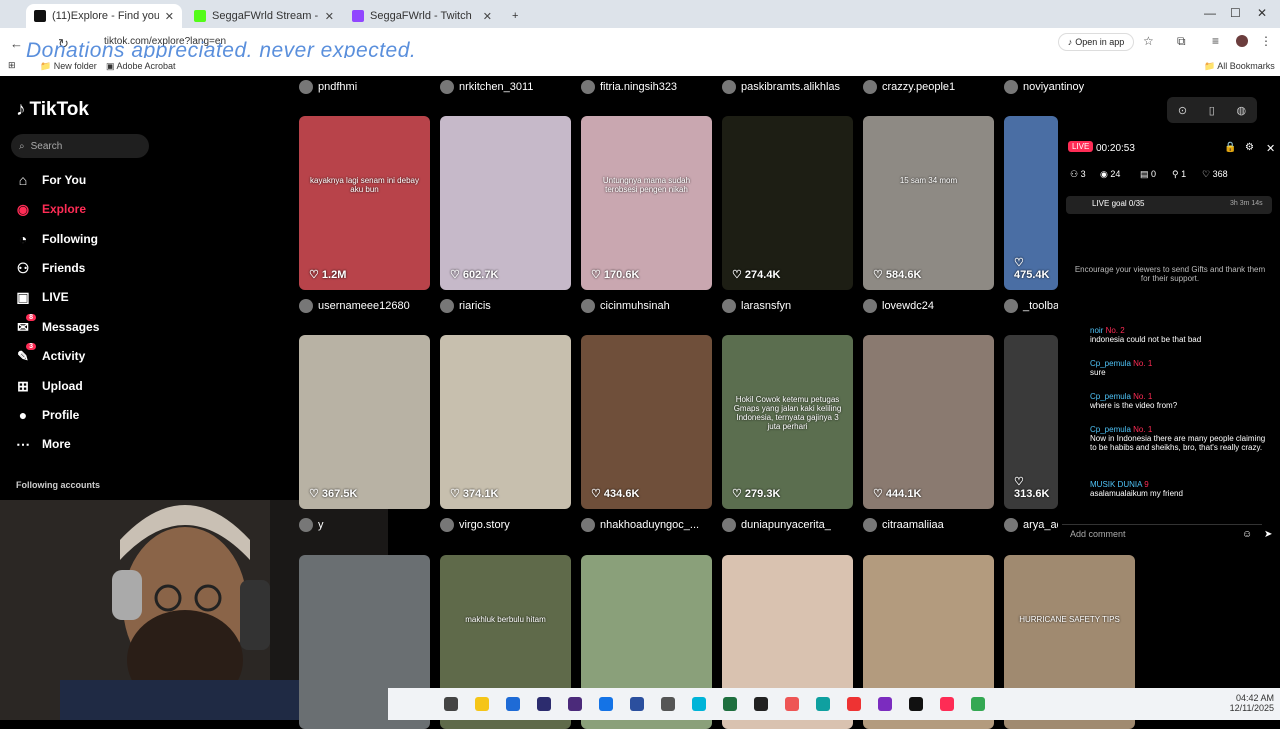  What do you see at coordinates (649, 87) in the screenshot?
I see `top-username: fitria.ningsih323` at bounding box center [649, 87].